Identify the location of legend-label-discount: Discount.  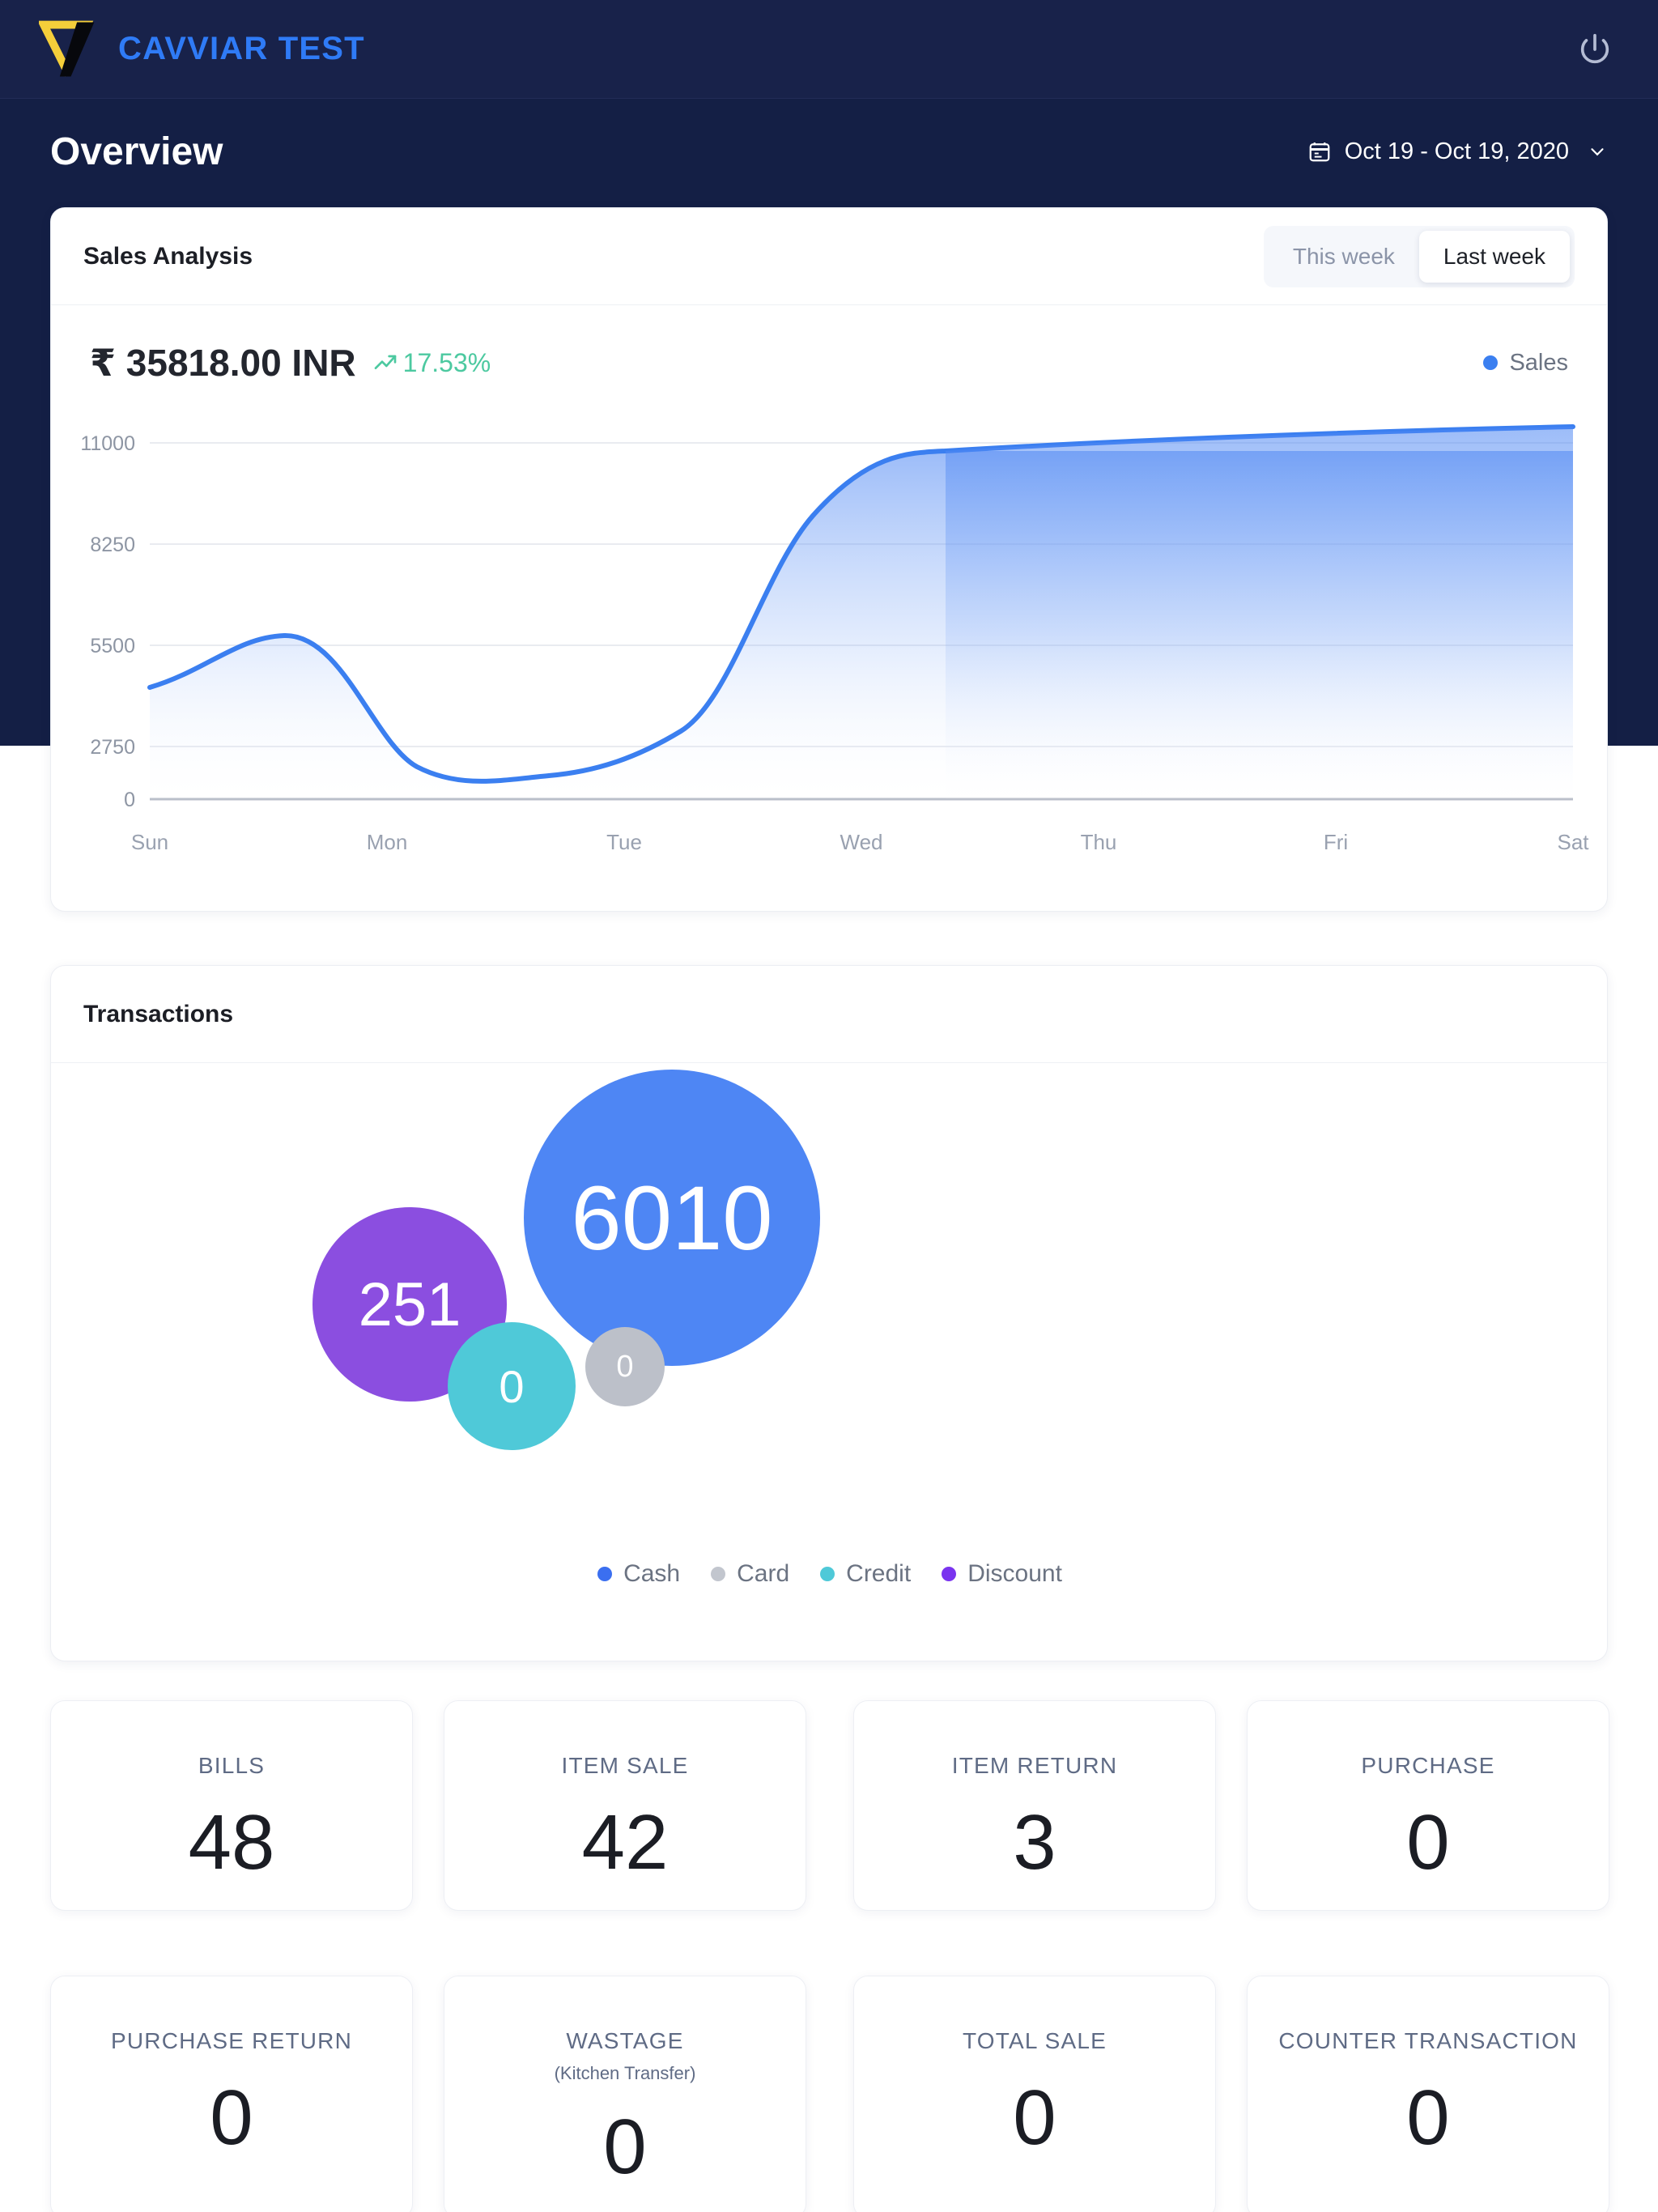
(1014, 1574).